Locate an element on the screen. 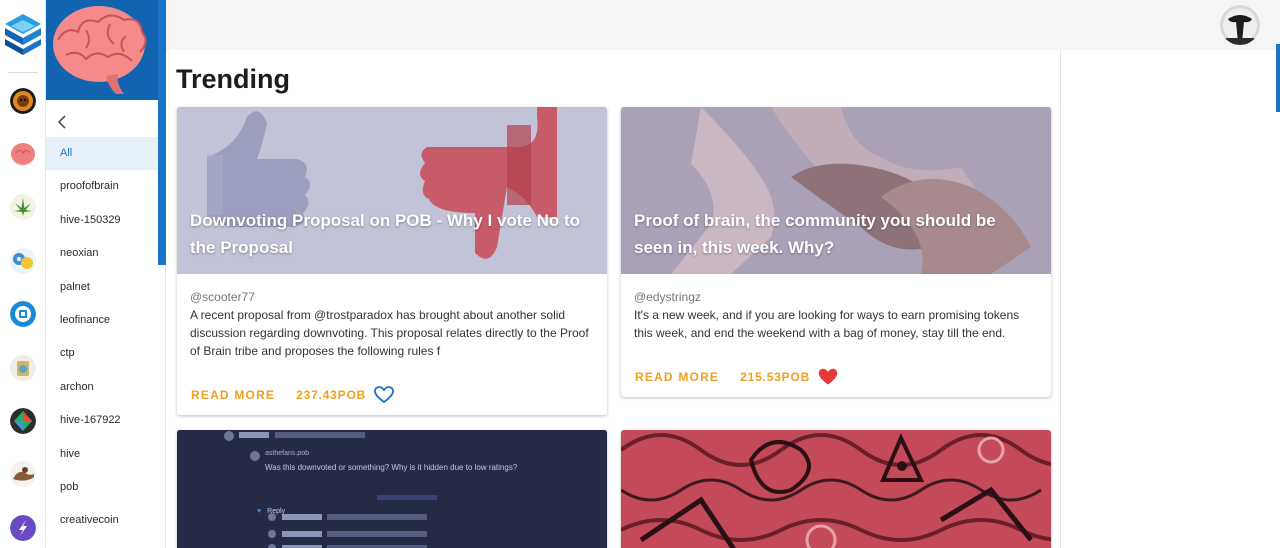 Image resolution: width=1280 pixels, height=548 pixels. rail-divider is located at coordinates (23, 72).